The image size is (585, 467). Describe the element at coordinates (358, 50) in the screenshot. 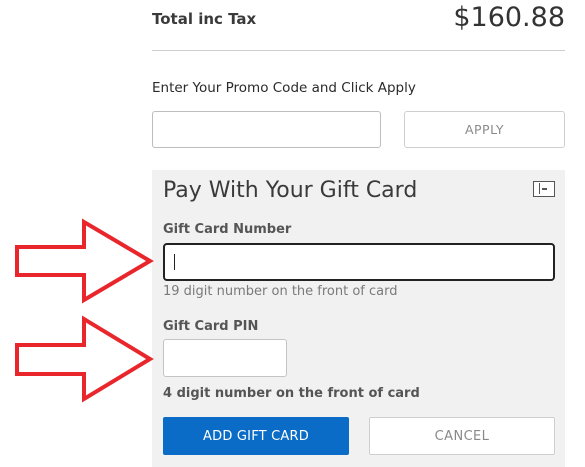

I see `divider` at that location.